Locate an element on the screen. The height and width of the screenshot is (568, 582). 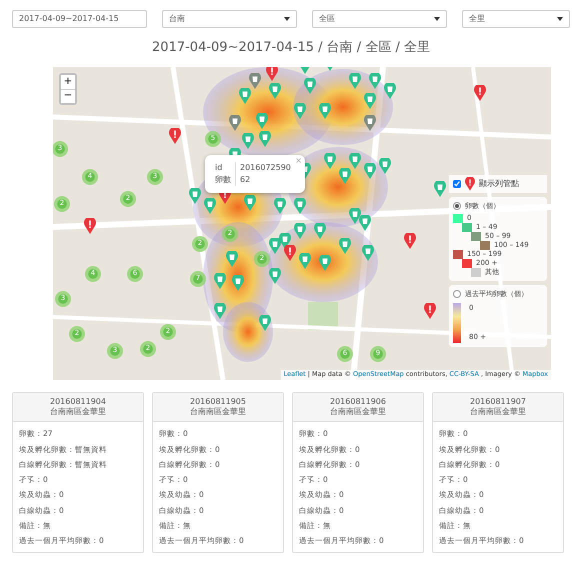
date-range-field: 2017-04-09~2017-04-15 is located at coordinates (79, 19).